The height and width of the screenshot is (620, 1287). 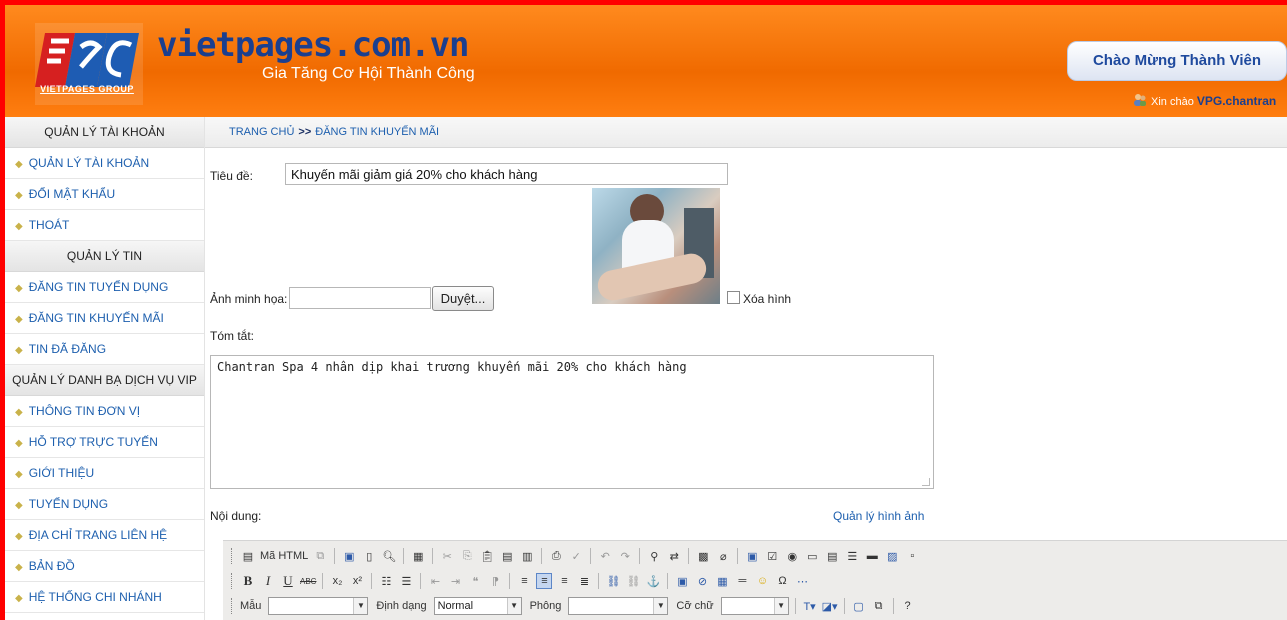 What do you see at coordinates (872, 556) in the screenshot?
I see `button-field-icon: ▬` at bounding box center [872, 556].